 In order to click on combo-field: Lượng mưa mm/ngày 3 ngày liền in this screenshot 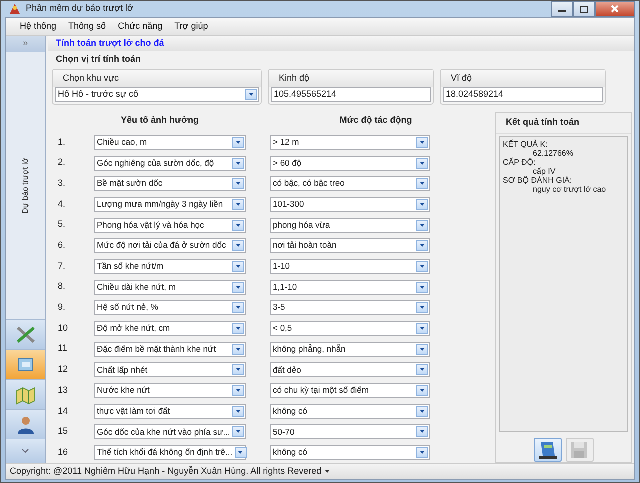, I will do `click(170, 204)`.